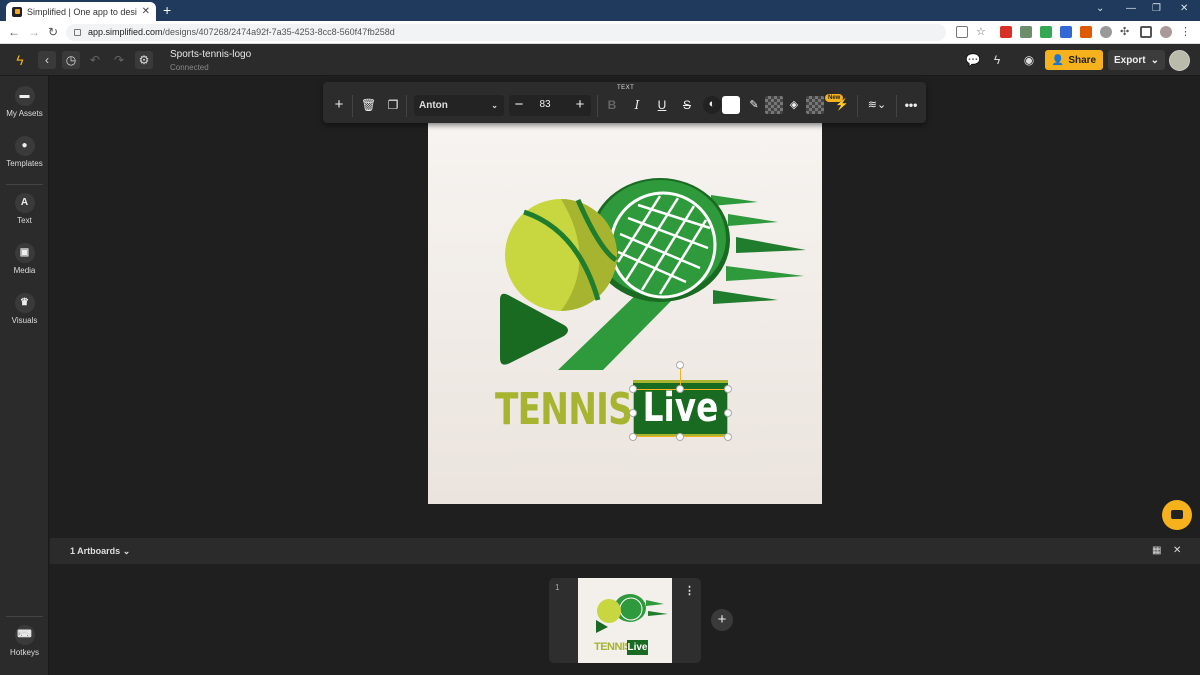 This screenshot has height=675, width=1200. I want to click on add-icon: +, so click(339, 105).